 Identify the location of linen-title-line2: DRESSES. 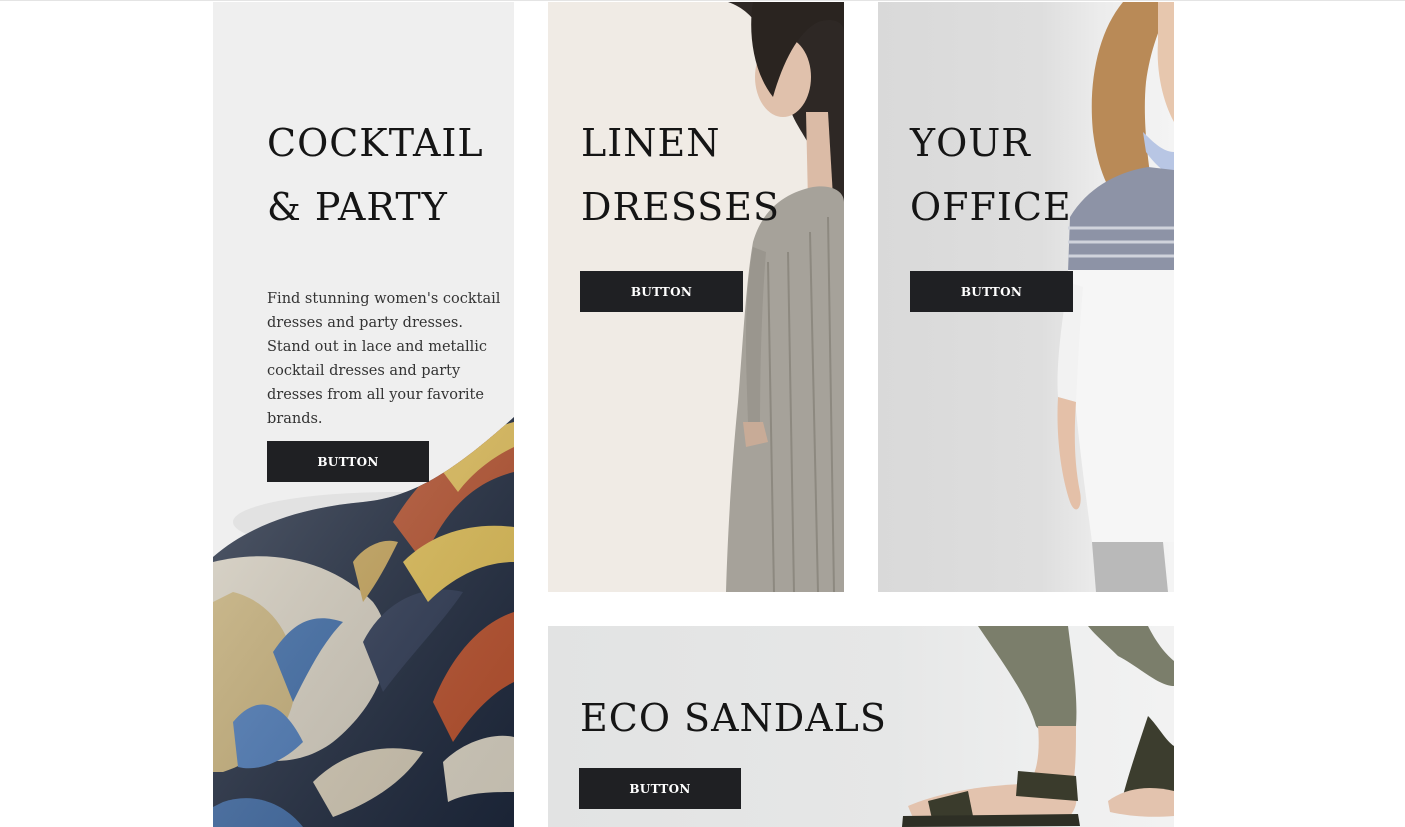
(680, 207).